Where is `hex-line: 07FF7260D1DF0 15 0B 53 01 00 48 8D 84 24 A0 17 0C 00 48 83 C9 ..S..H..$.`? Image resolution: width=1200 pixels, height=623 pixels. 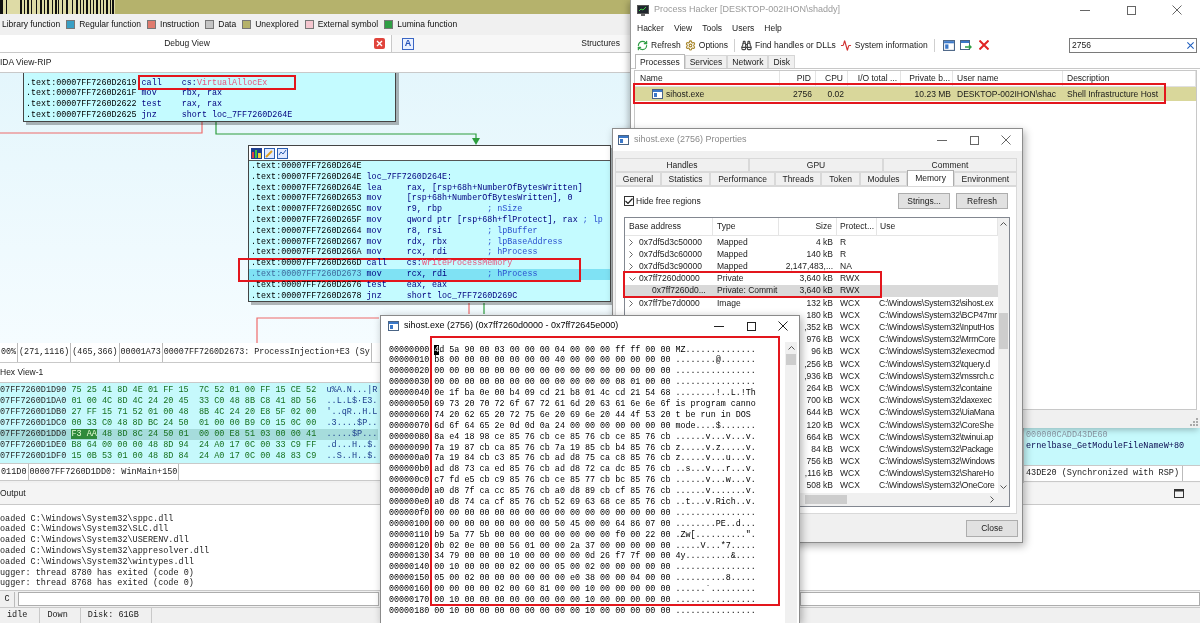
hex-line: 07FF7260D1DF0 15 0B 53 01 00 48 8D 84 24 A0 17 0C 00 48 83 C9 ..S..H..$. is located at coordinates (189, 456).